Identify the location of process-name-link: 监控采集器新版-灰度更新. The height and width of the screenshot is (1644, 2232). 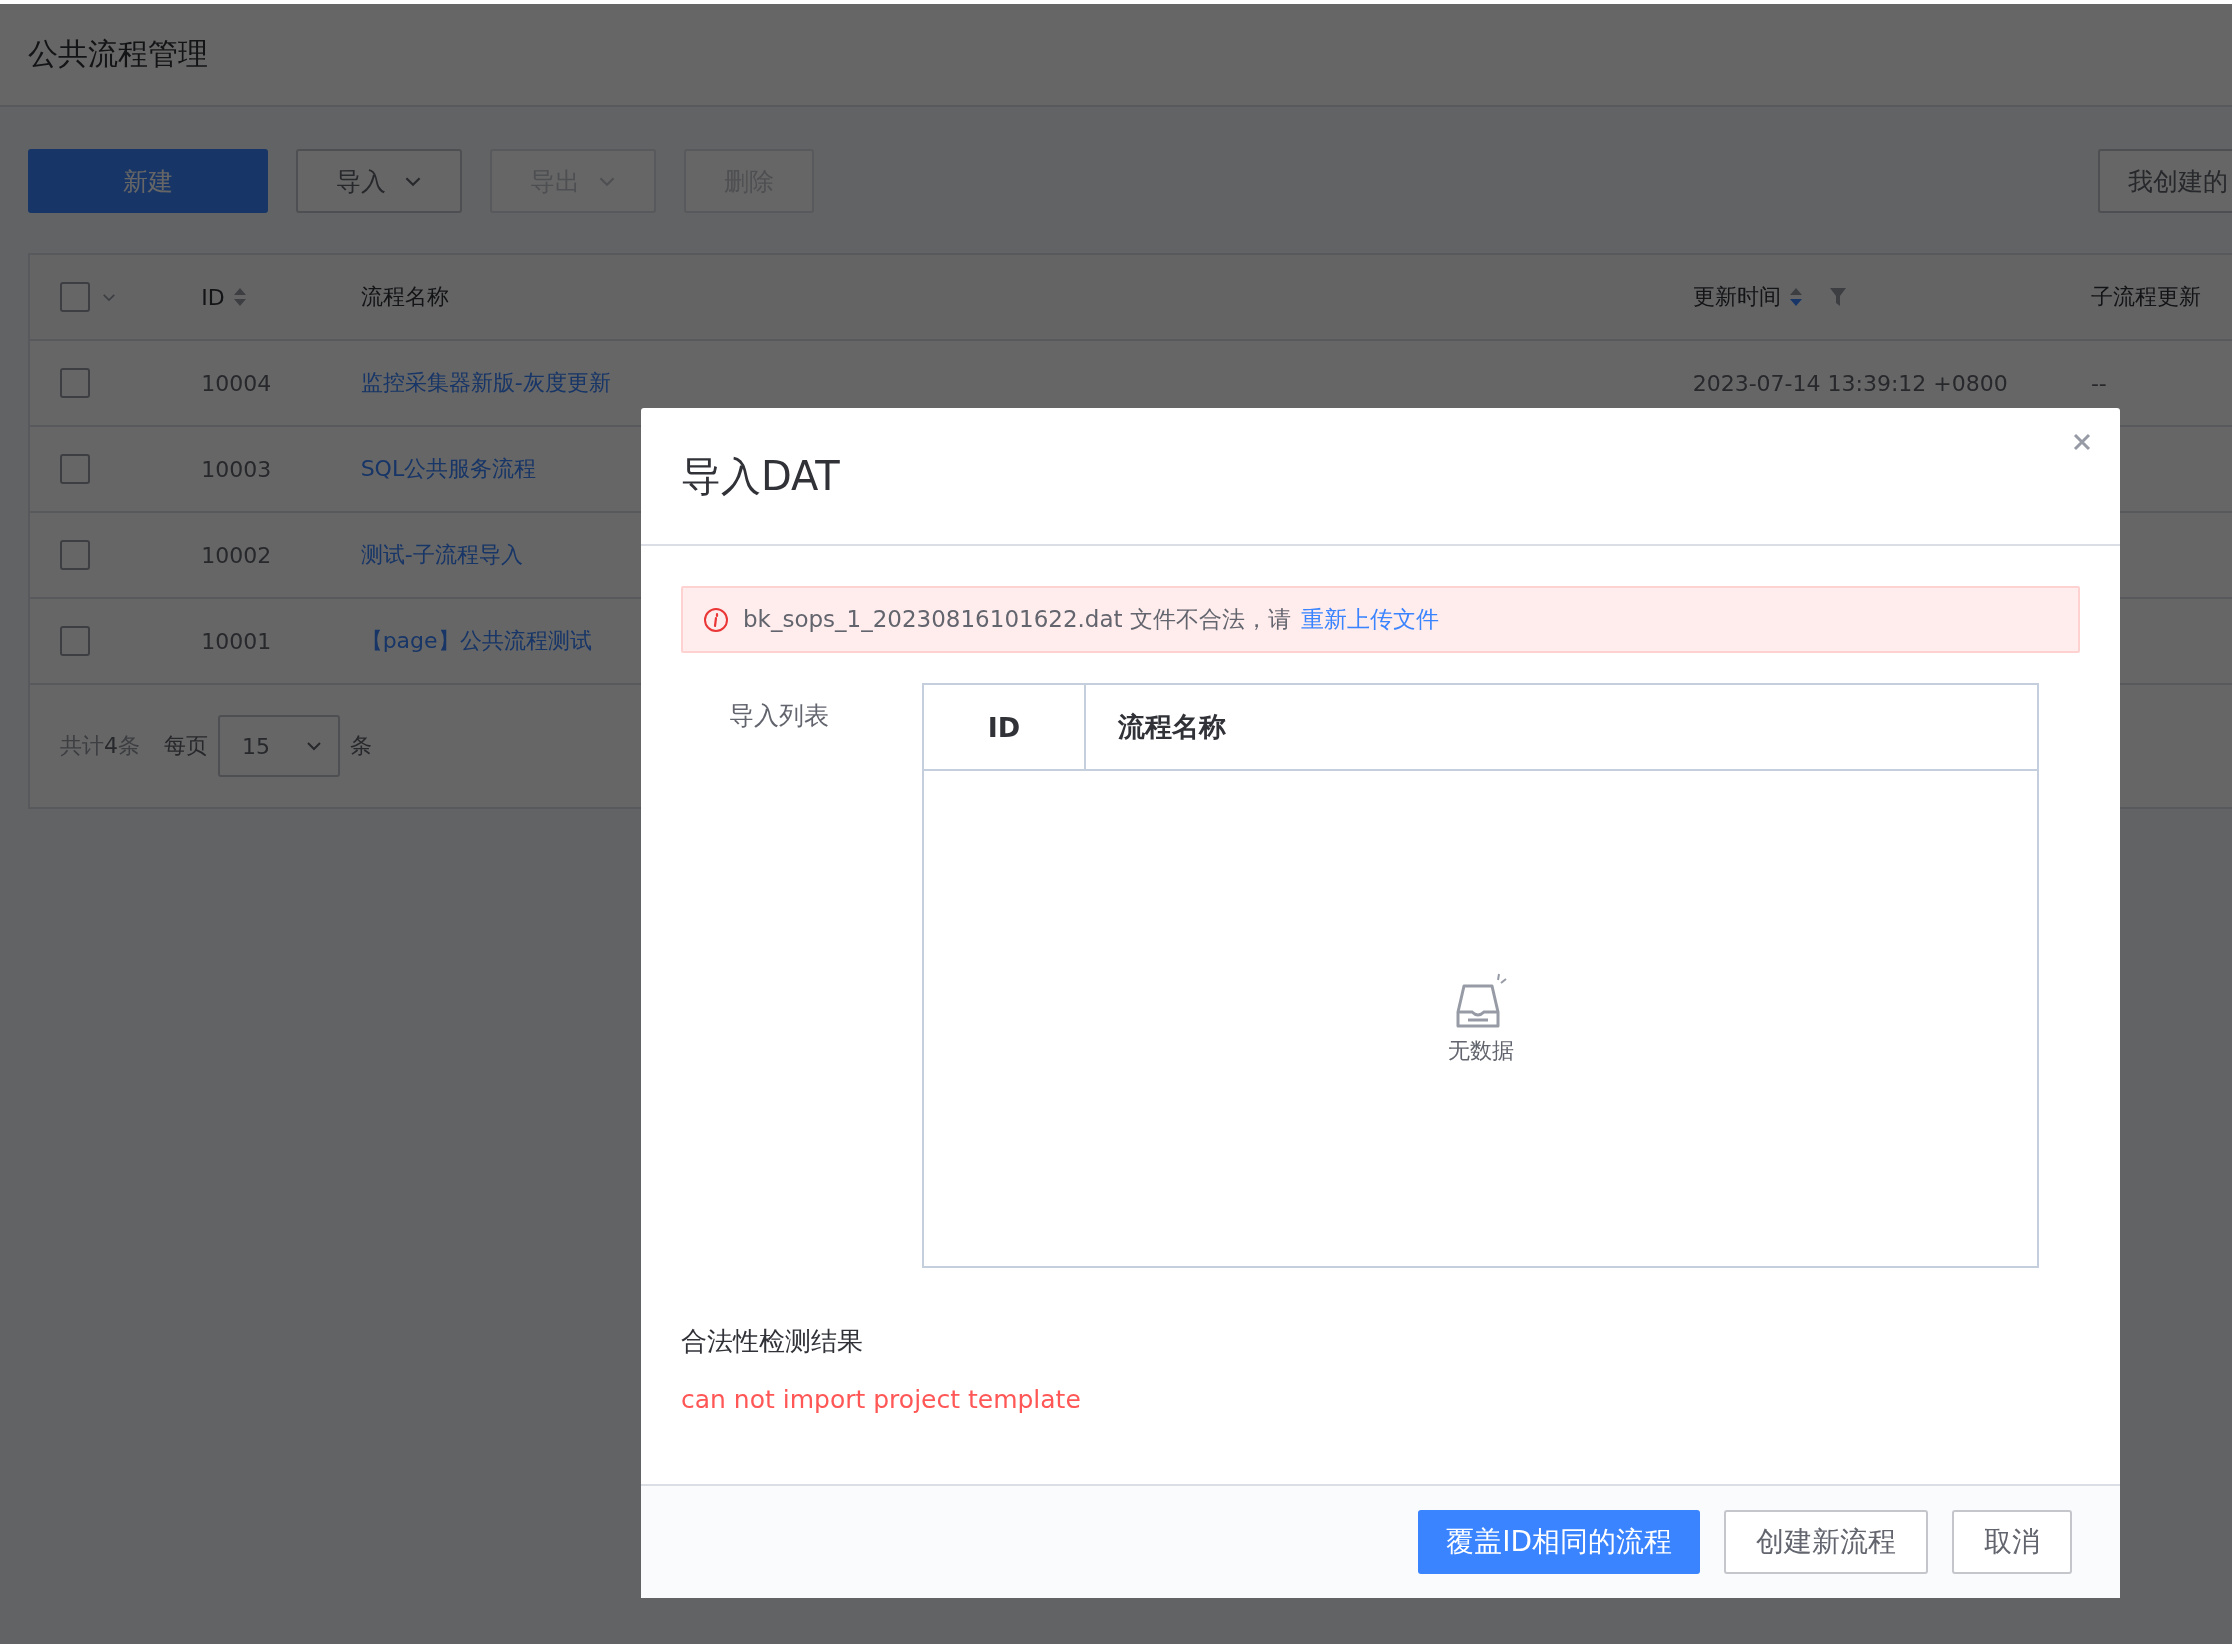
(485, 382).